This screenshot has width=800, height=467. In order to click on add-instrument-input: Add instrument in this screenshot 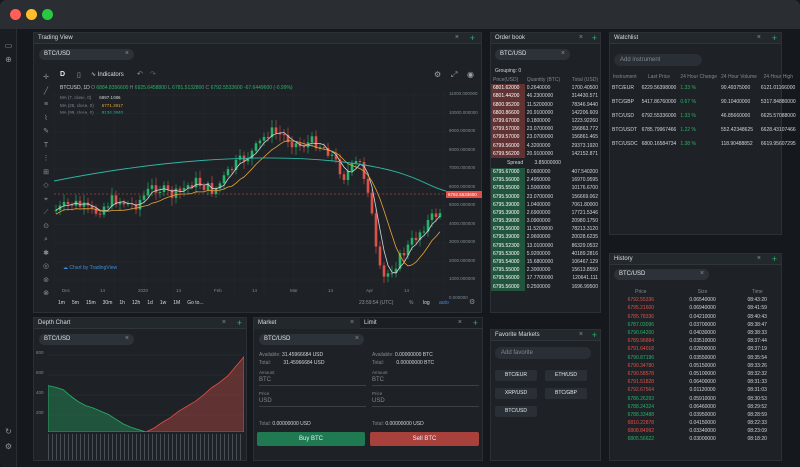, I will do `click(658, 60)`.